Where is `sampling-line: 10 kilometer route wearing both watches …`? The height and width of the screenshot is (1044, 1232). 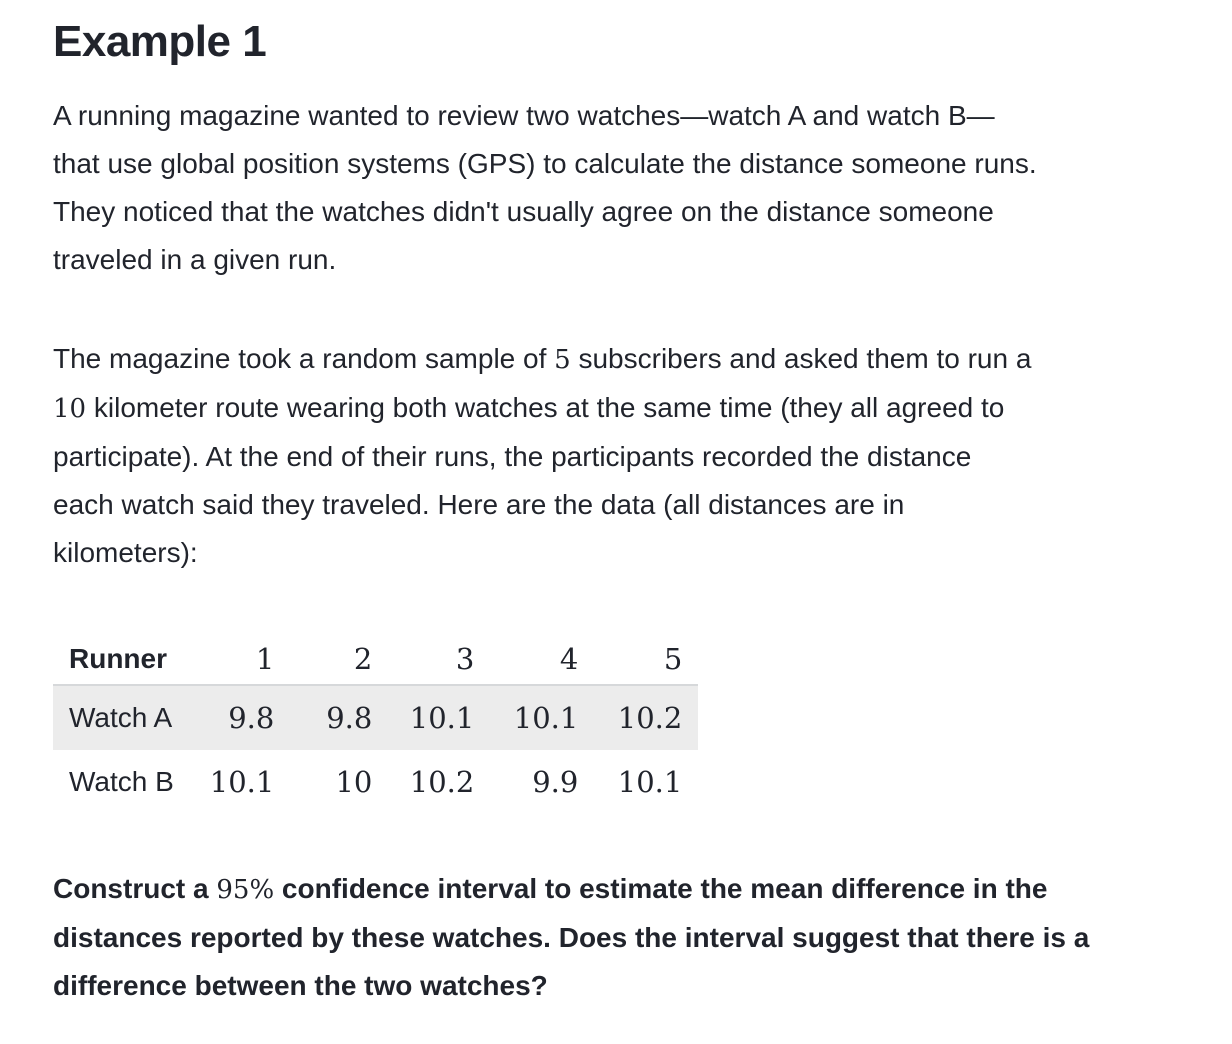
sampling-line: 10 kilometer route wearing both watches … is located at coordinates (603, 408).